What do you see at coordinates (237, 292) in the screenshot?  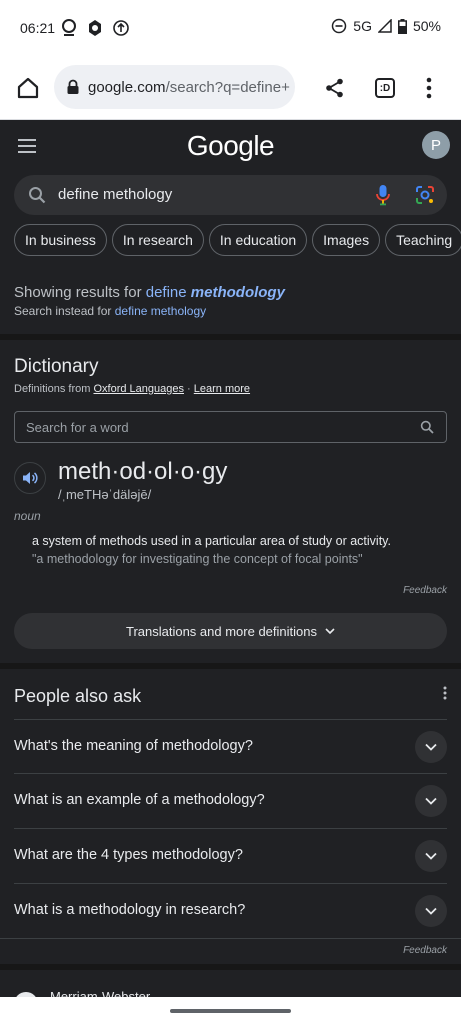 I see `corrected-bold: methodology` at bounding box center [237, 292].